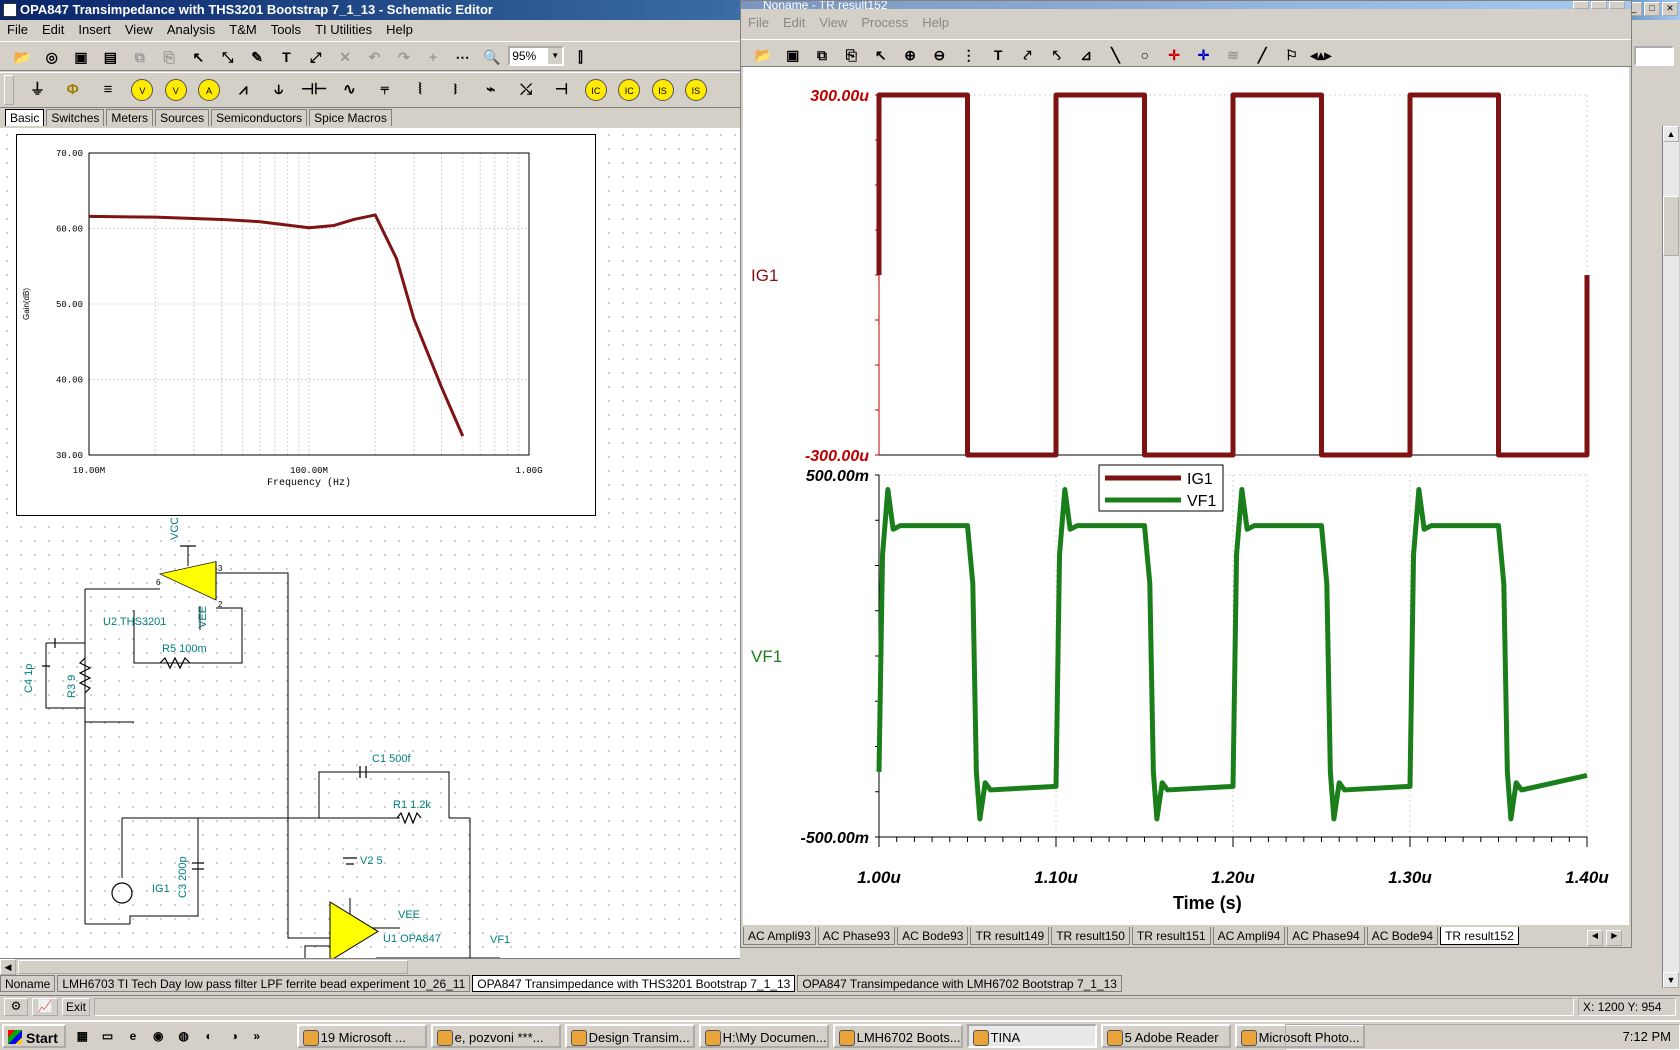 The width and height of the screenshot is (1680, 1050). I want to click on junction-icon: +, so click(433, 57).